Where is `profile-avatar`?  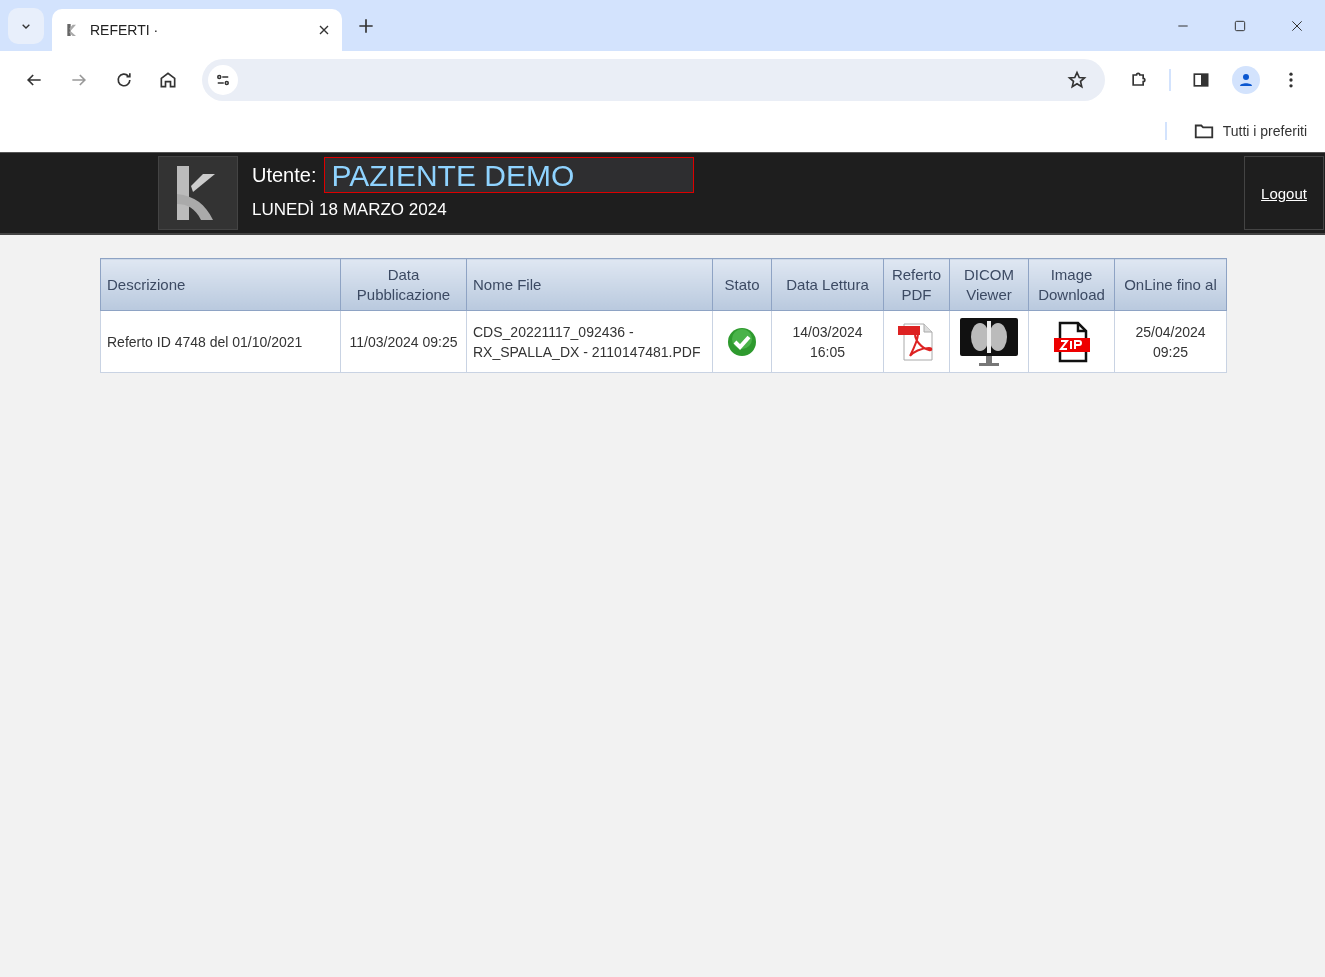
profile-avatar is located at coordinates (1246, 80).